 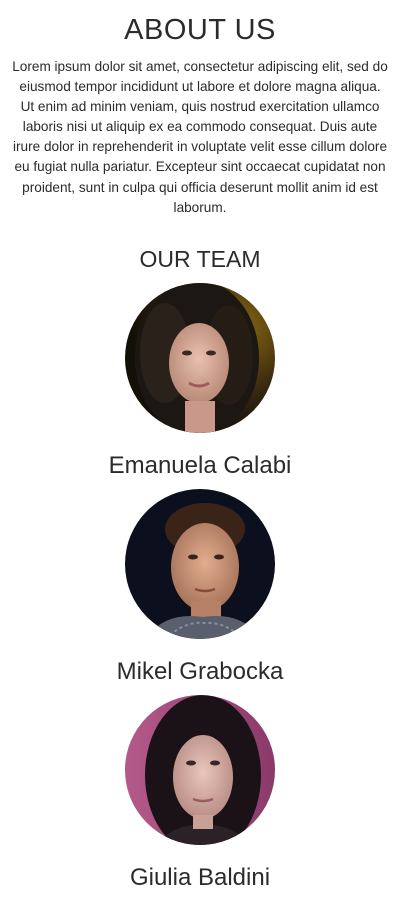 I want to click on member-name: Mikel Grabocka, so click(x=200, y=671).